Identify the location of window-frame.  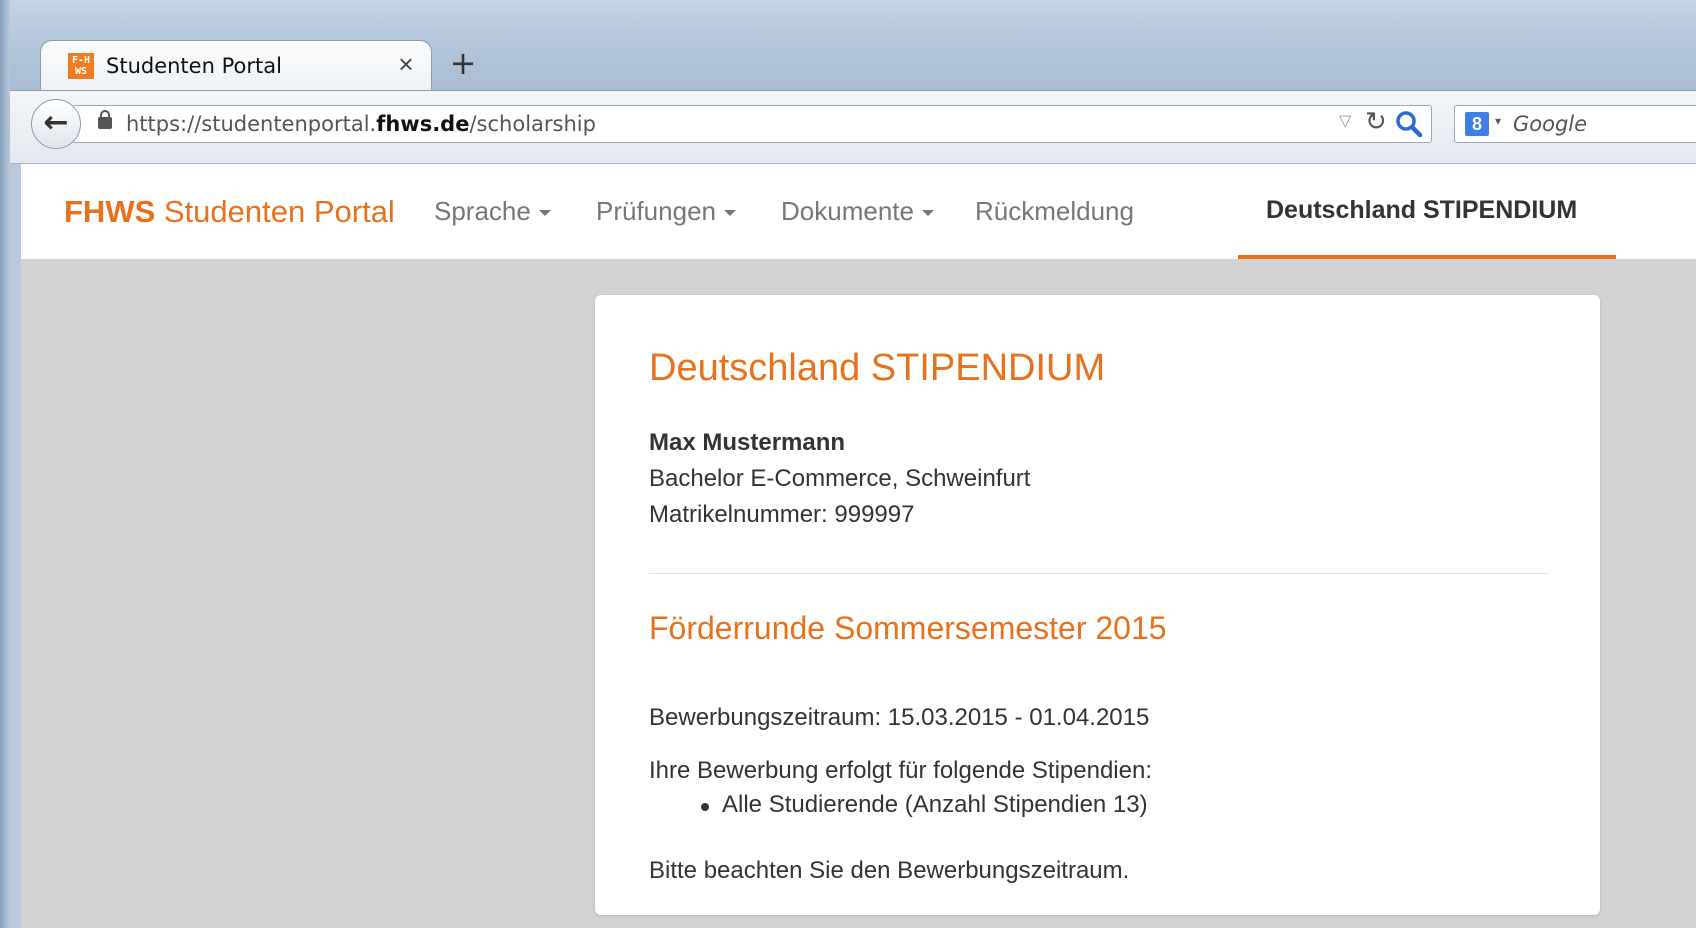
(5, 464).